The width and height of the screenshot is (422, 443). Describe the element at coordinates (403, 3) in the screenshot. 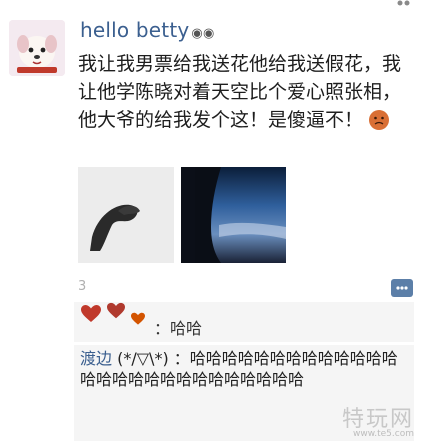

I see `top-corner-icon` at that location.